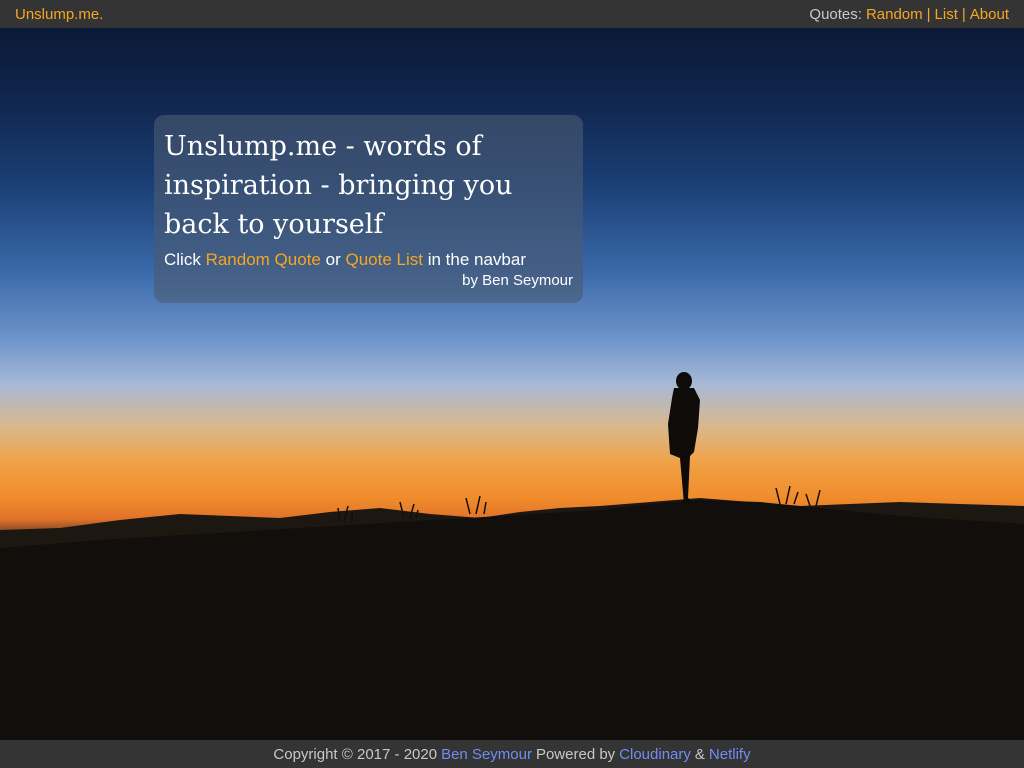 The height and width of the screenshot is (768, 1024). What do you see at coordinates (182, 259) in the screenshot?
I see `intro-click-text: Click` at bounding box center [182, 259].